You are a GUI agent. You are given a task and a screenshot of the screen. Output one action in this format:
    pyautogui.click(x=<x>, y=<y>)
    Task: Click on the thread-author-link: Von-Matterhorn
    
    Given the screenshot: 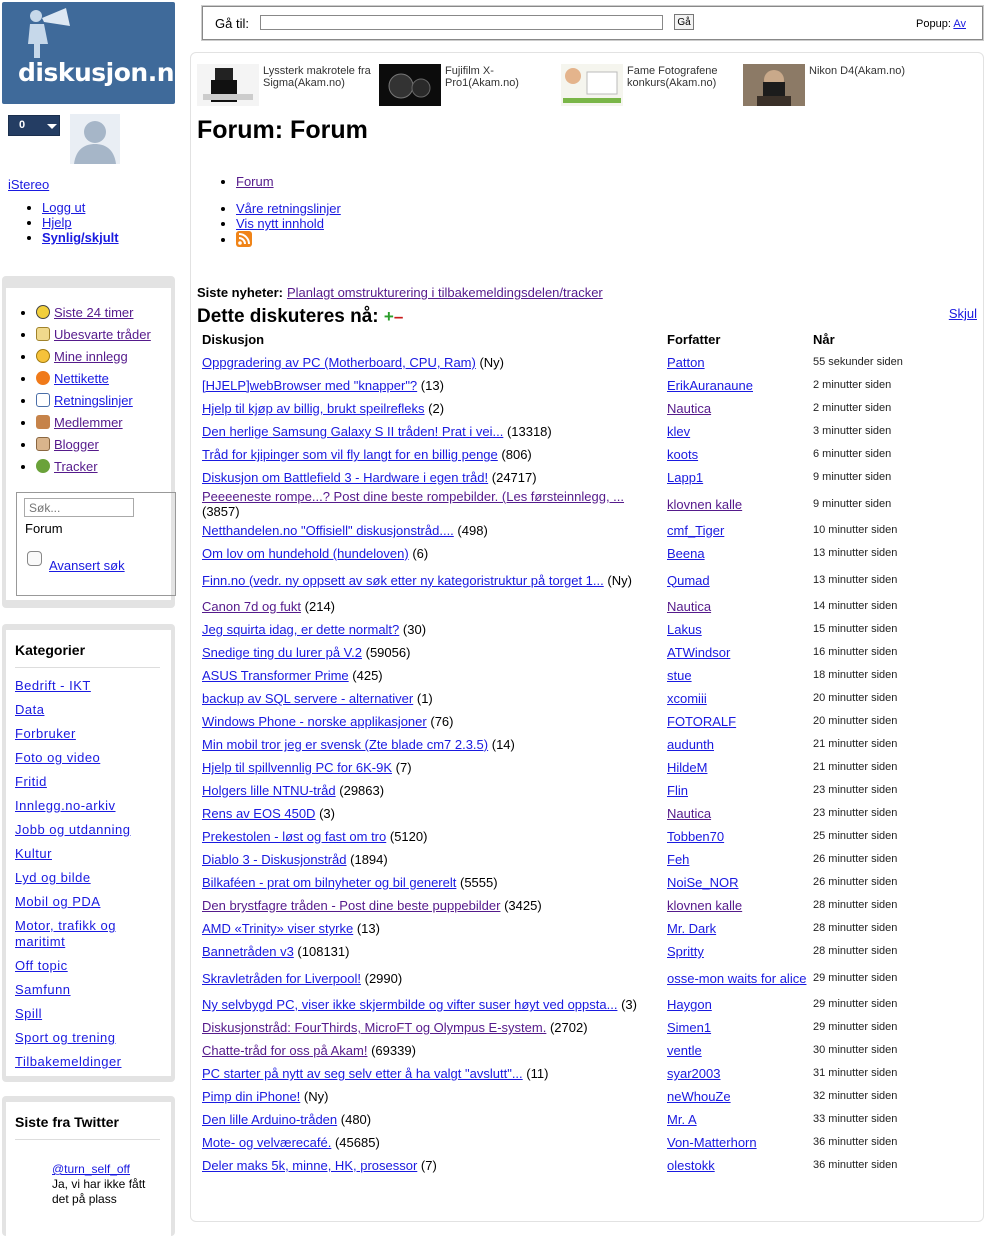 What is the action you would take?
    pyautogui.click(x=712, y=1142)
    